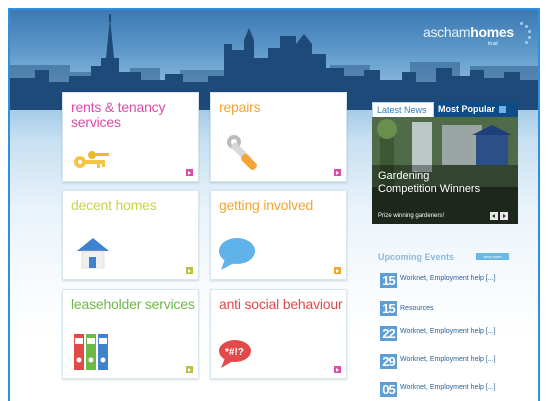 Image resolution: width=557 pixels, height=401 pixels. What do you see at coordinates (133, 304) in the screenshot?
I see `tile-title: leaseholder services` at bounding box center [133, 304].